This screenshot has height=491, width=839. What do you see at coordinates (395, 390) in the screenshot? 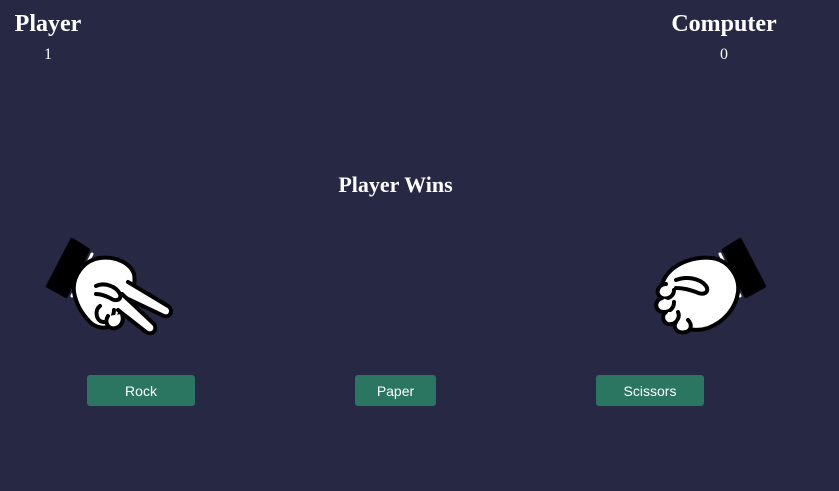
I see `paper-button: Paper` at bounding box center [395, 390].